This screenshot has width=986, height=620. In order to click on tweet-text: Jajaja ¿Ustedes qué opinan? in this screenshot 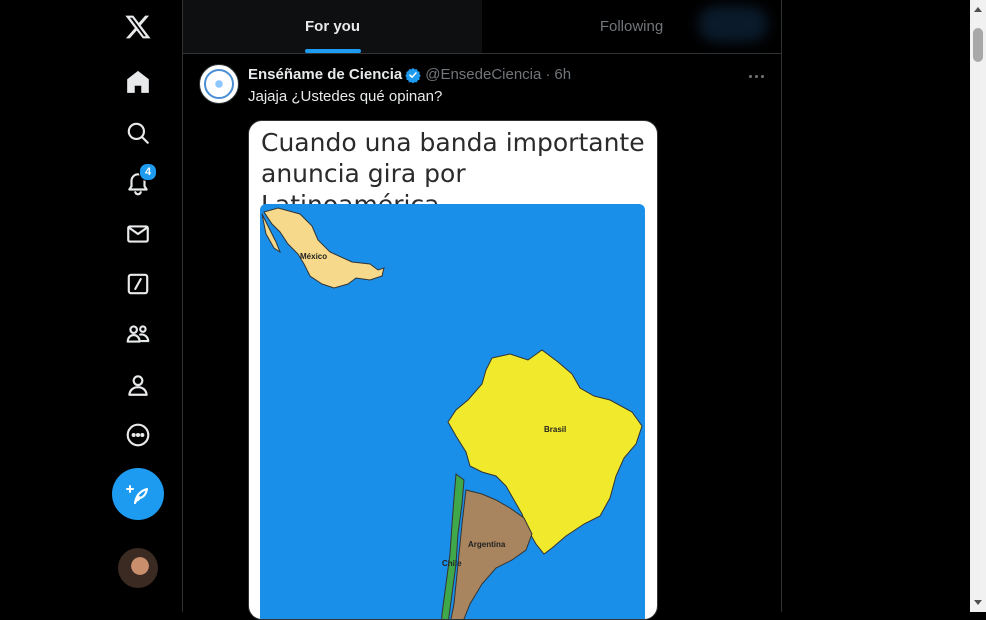, I will do `click(345, 96)`.